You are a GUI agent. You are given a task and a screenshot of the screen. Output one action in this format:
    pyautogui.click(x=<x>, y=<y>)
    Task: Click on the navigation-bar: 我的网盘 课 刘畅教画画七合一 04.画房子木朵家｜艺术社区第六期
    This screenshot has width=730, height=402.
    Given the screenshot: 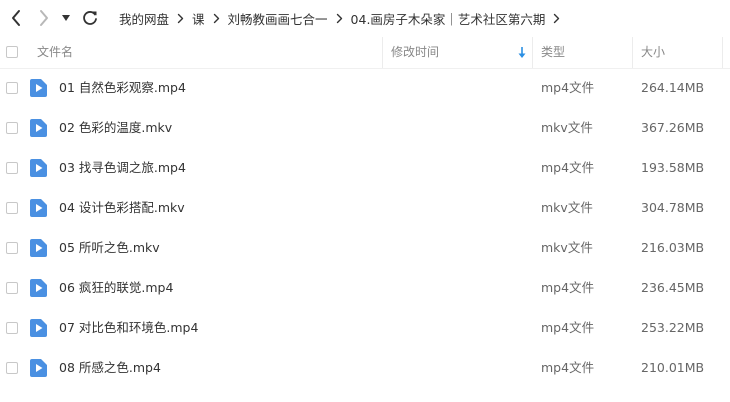 What is the action you would take?
    pyautogui.click(x=365, y=18)
    